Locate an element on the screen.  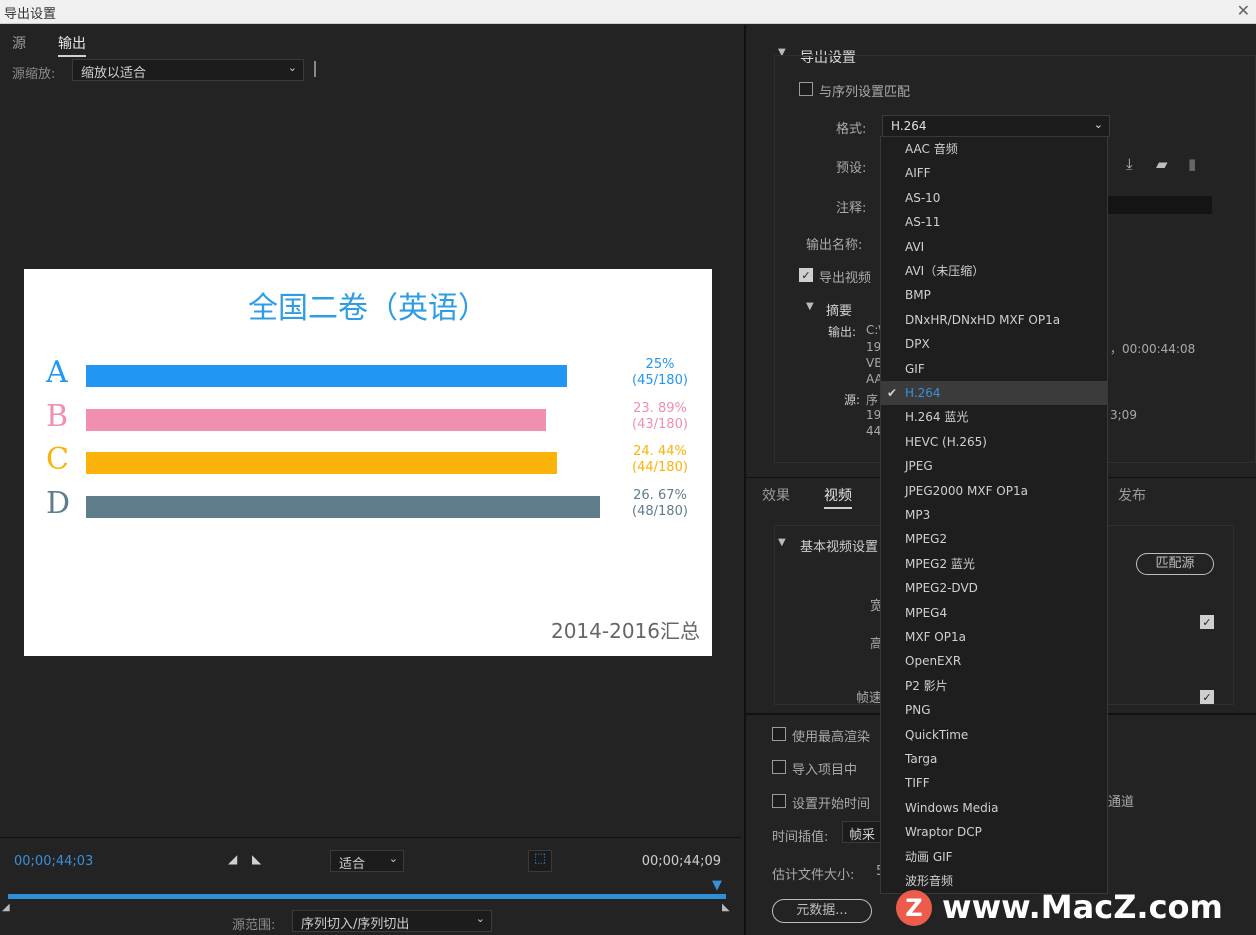
format-option: BMP is located at coordinates (994, 295).